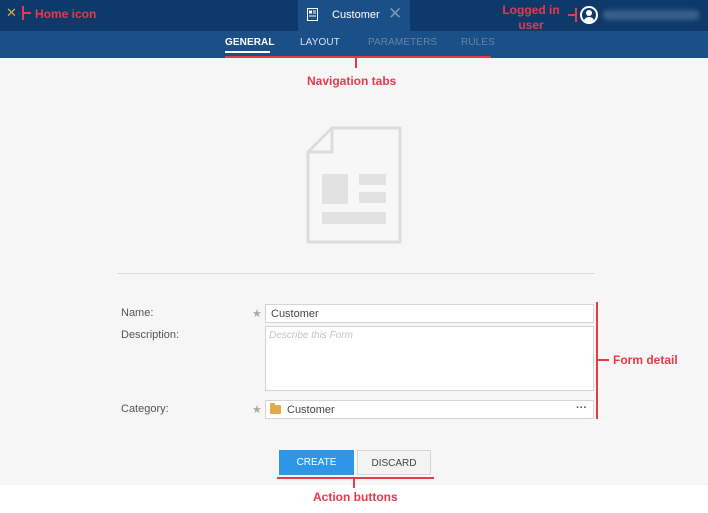 This screenshot has height=513, width=708. I want to click on user-avatar-icon, so click(589, 15).